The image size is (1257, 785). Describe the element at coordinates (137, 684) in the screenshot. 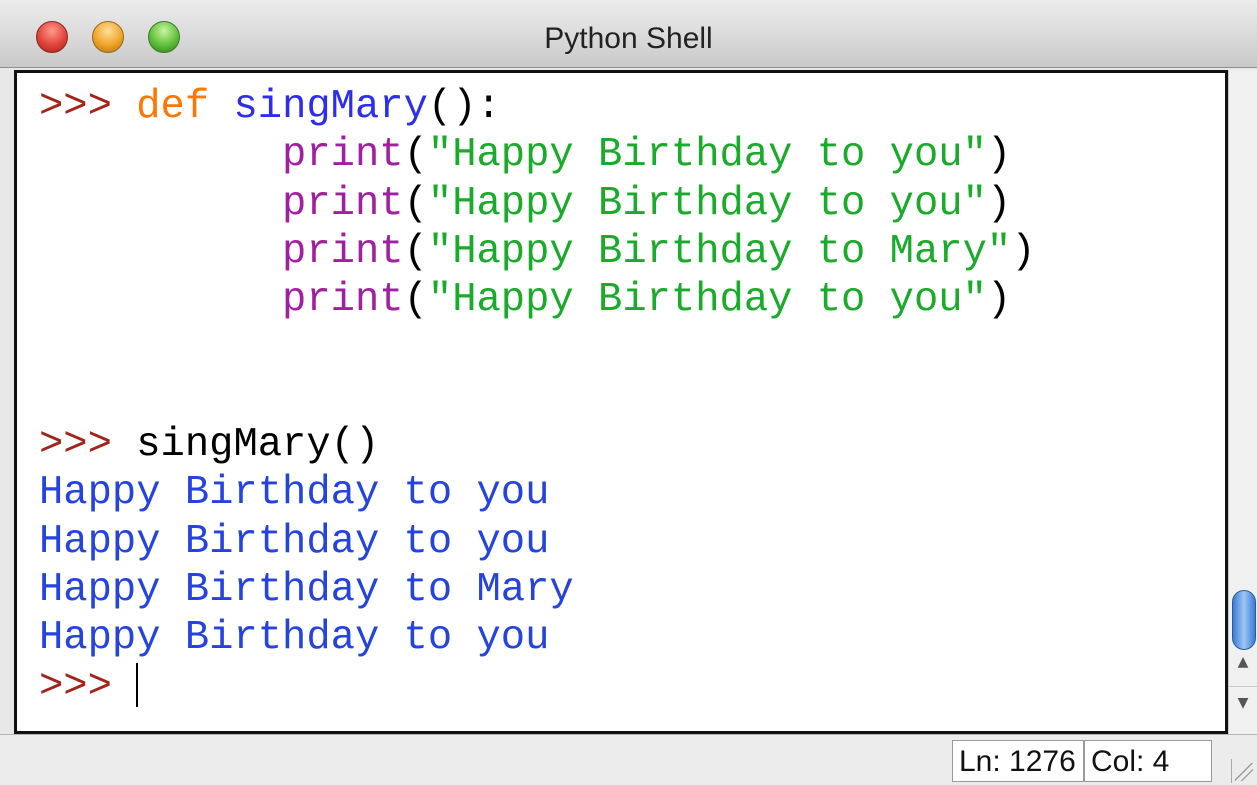

I see `text-cursor` at that location.